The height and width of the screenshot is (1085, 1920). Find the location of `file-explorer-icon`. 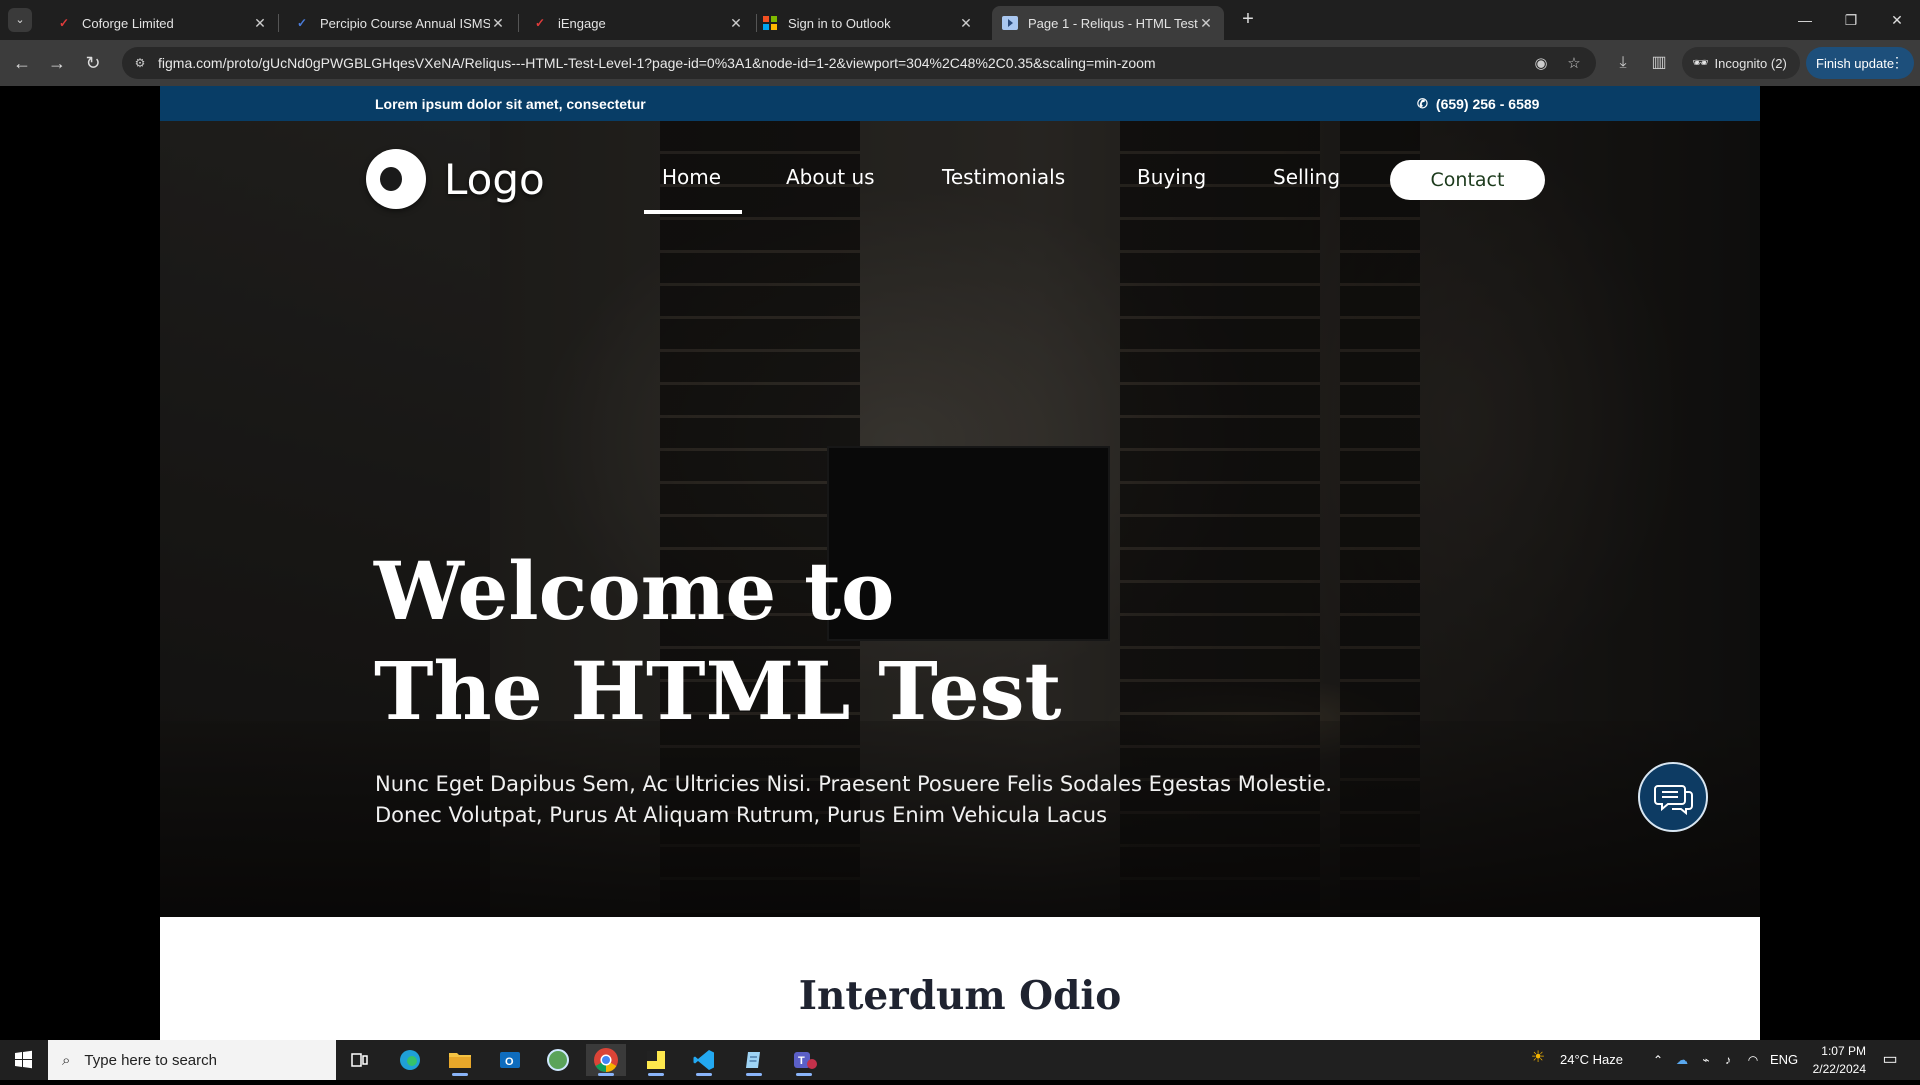

file-explorer-icon is located at coordinates (460, 1060).